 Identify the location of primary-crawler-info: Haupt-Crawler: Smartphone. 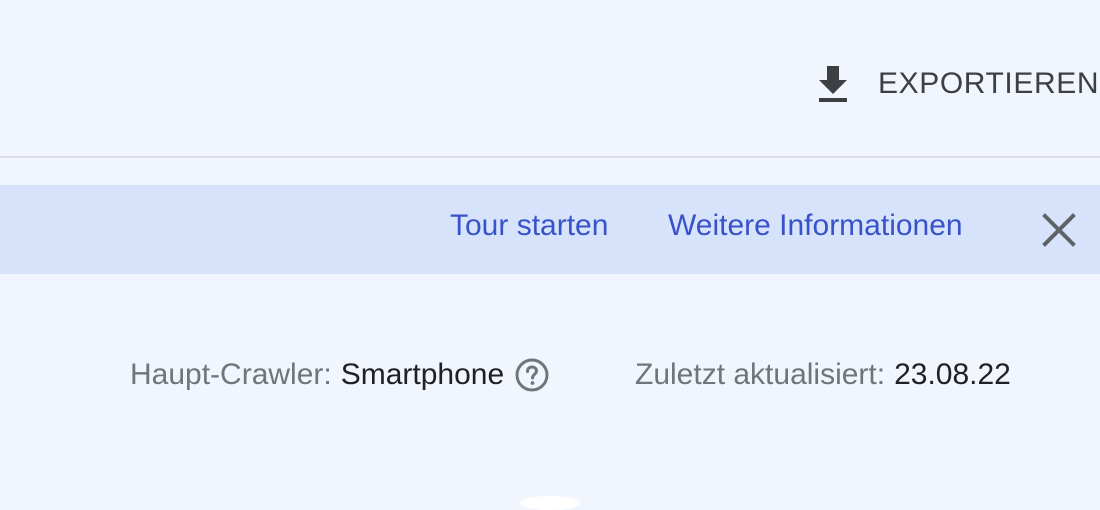
(340, 375).